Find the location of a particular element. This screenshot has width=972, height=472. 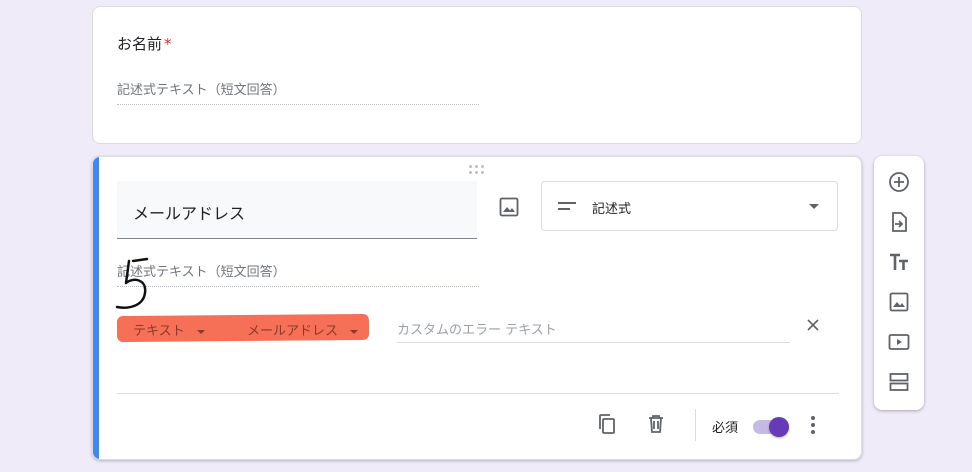

required-asterisk: * is located at coordinates (168, 44).